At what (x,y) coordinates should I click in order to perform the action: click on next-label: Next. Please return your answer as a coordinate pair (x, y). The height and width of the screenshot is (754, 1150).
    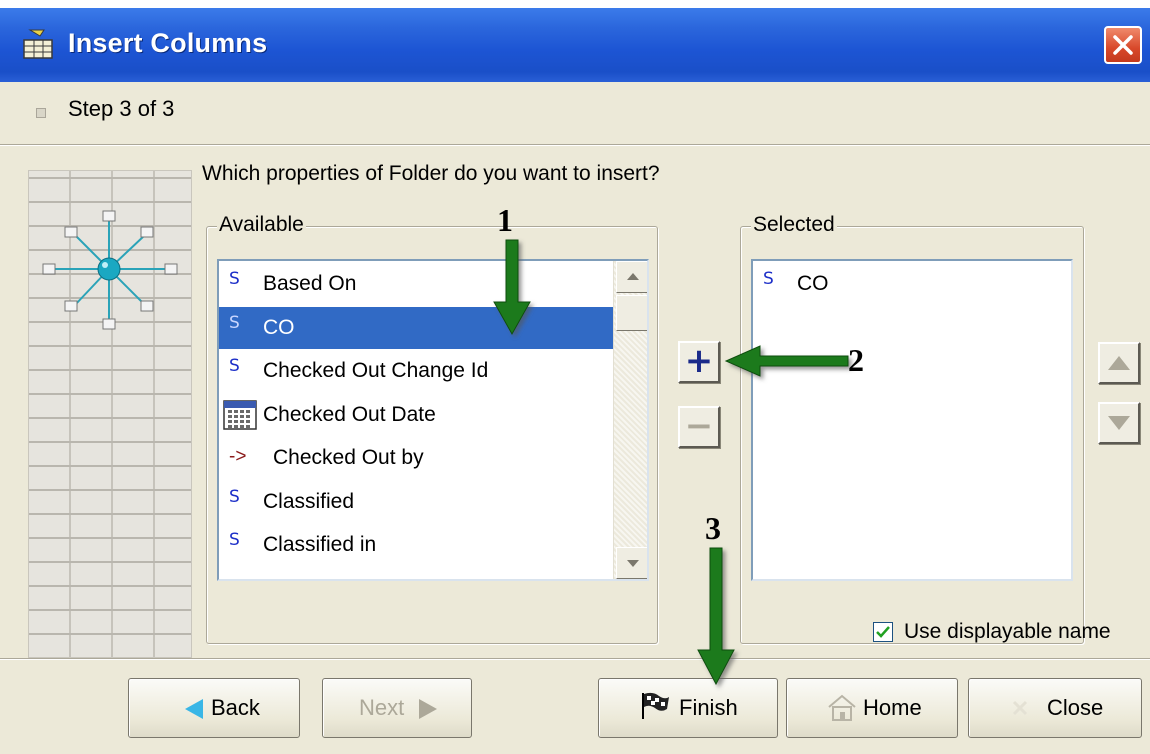
    Looking at the image, I should click on (382, 707).